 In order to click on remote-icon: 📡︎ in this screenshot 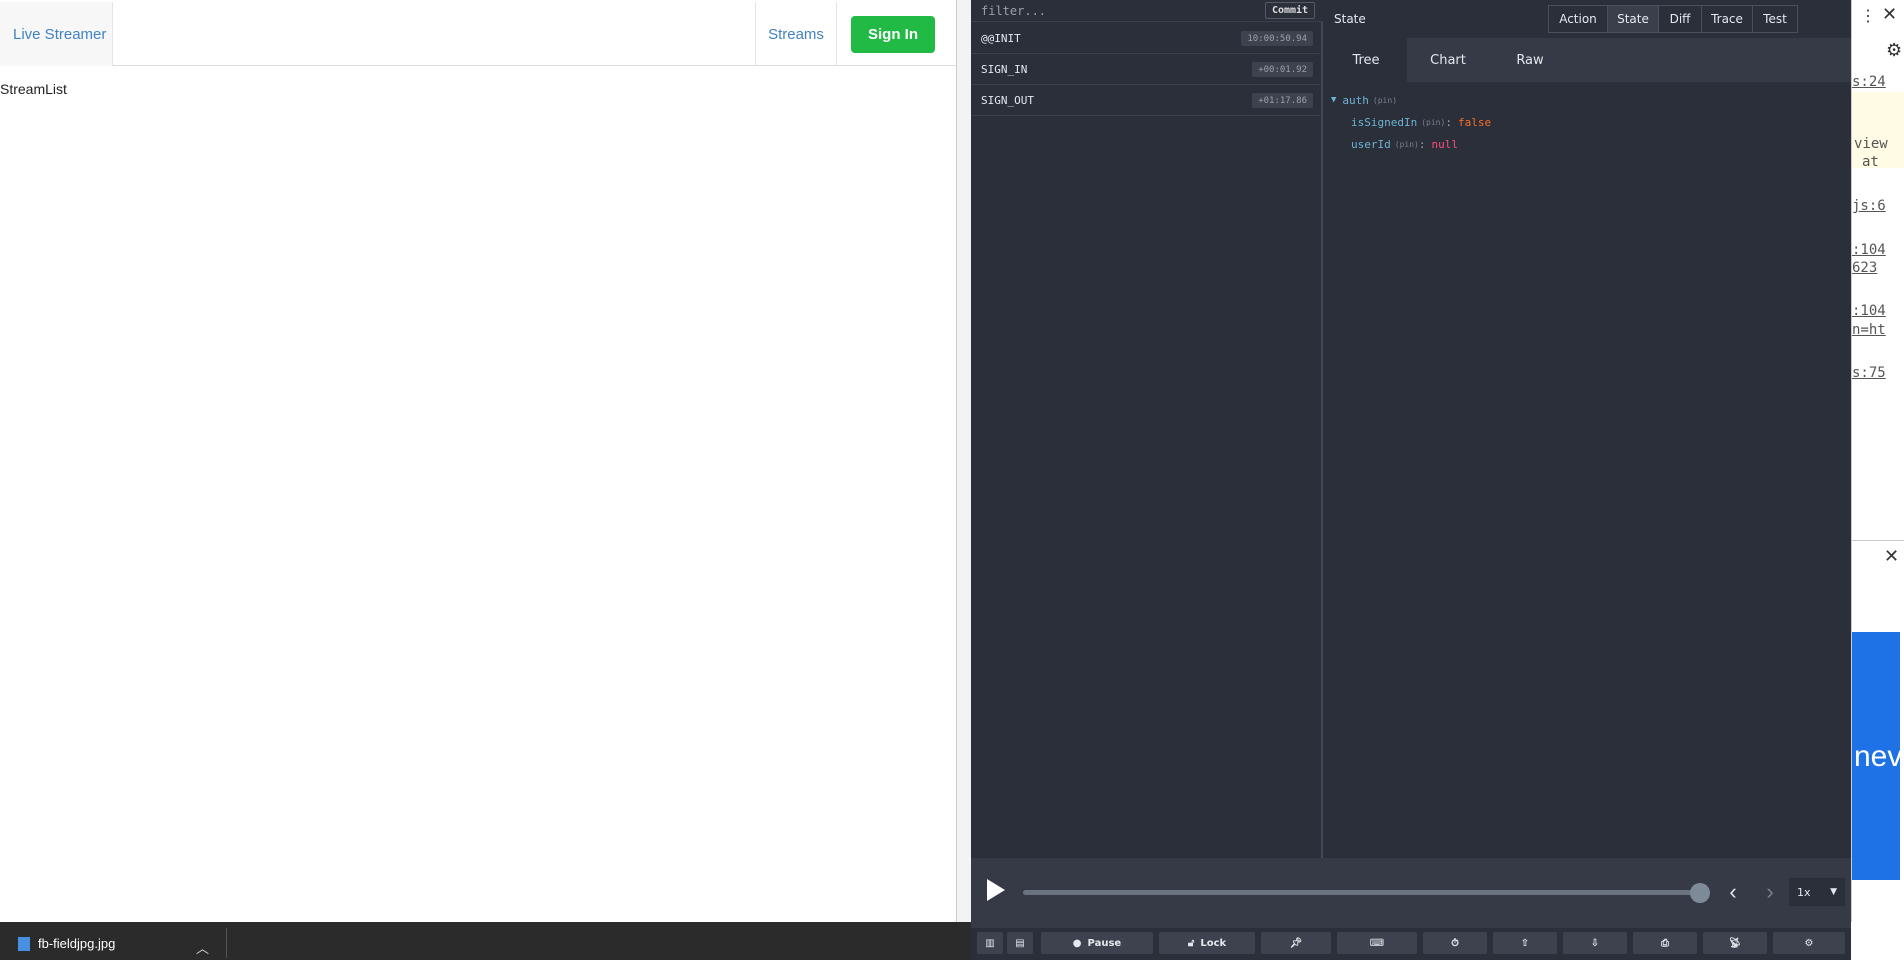, I will do `click(1735, 943)`.